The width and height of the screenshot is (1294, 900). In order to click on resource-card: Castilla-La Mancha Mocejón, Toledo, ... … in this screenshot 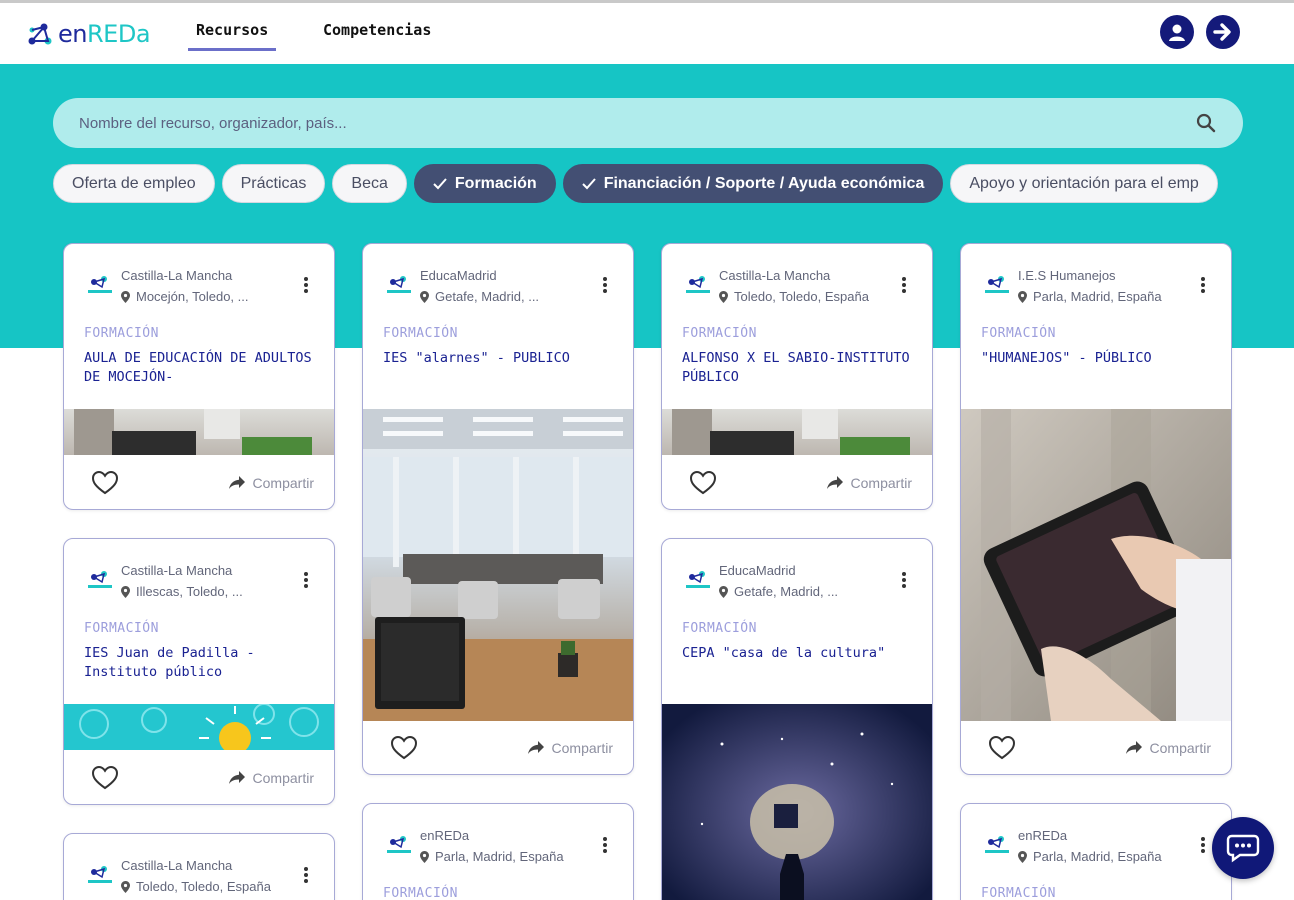, I will do `click(199, 376)`.